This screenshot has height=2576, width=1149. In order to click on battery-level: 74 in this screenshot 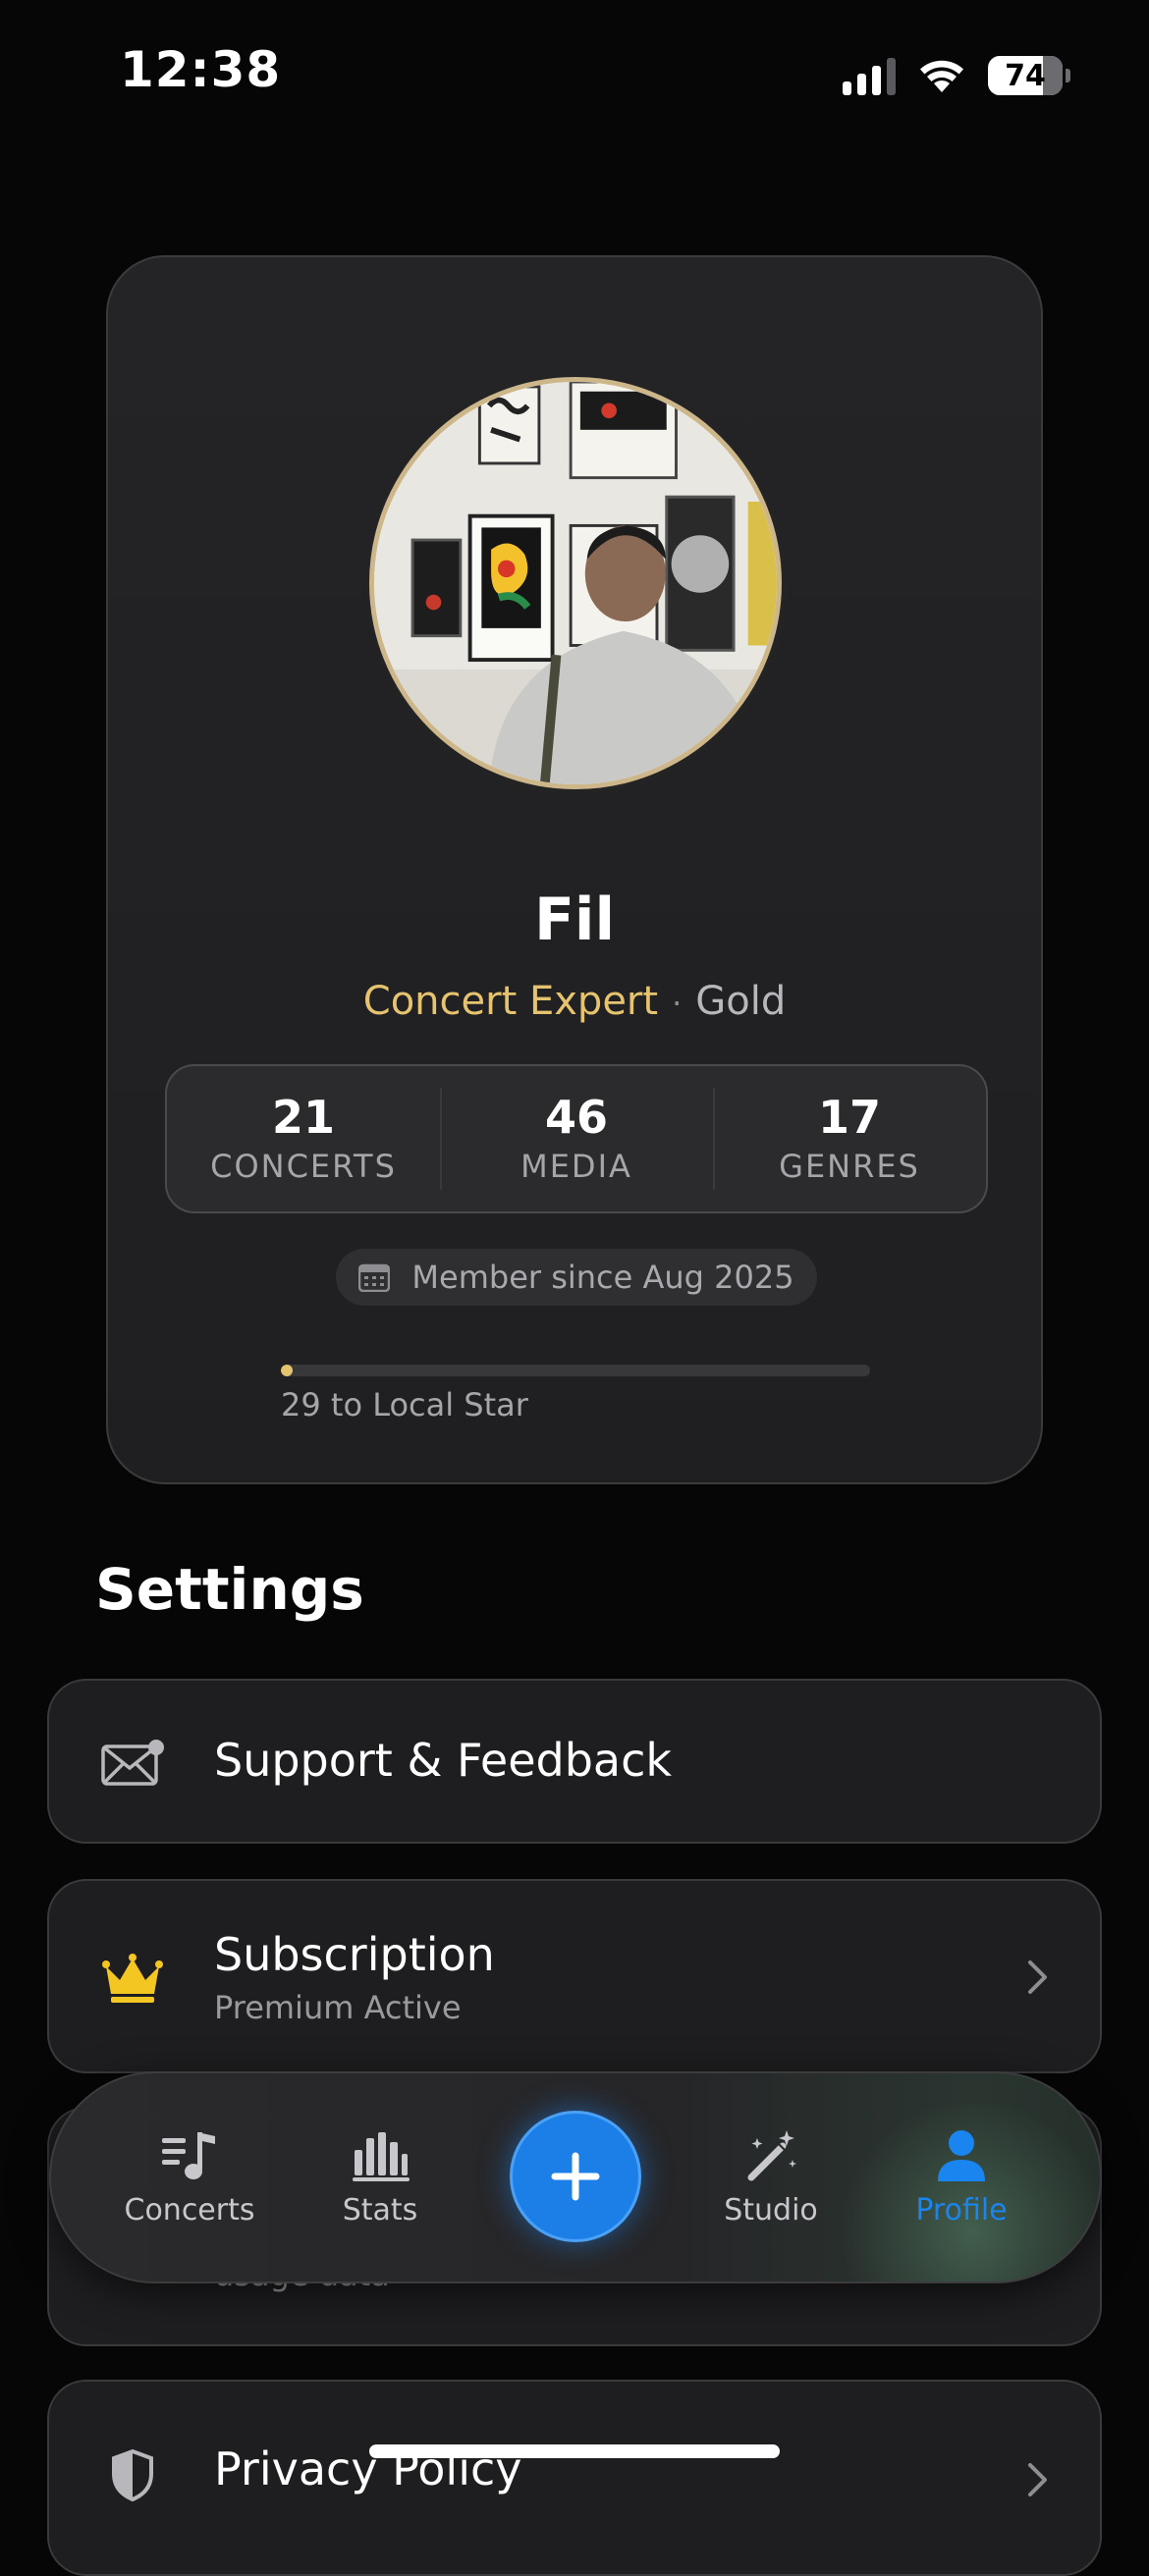, I will do `click(1025, 75)`.